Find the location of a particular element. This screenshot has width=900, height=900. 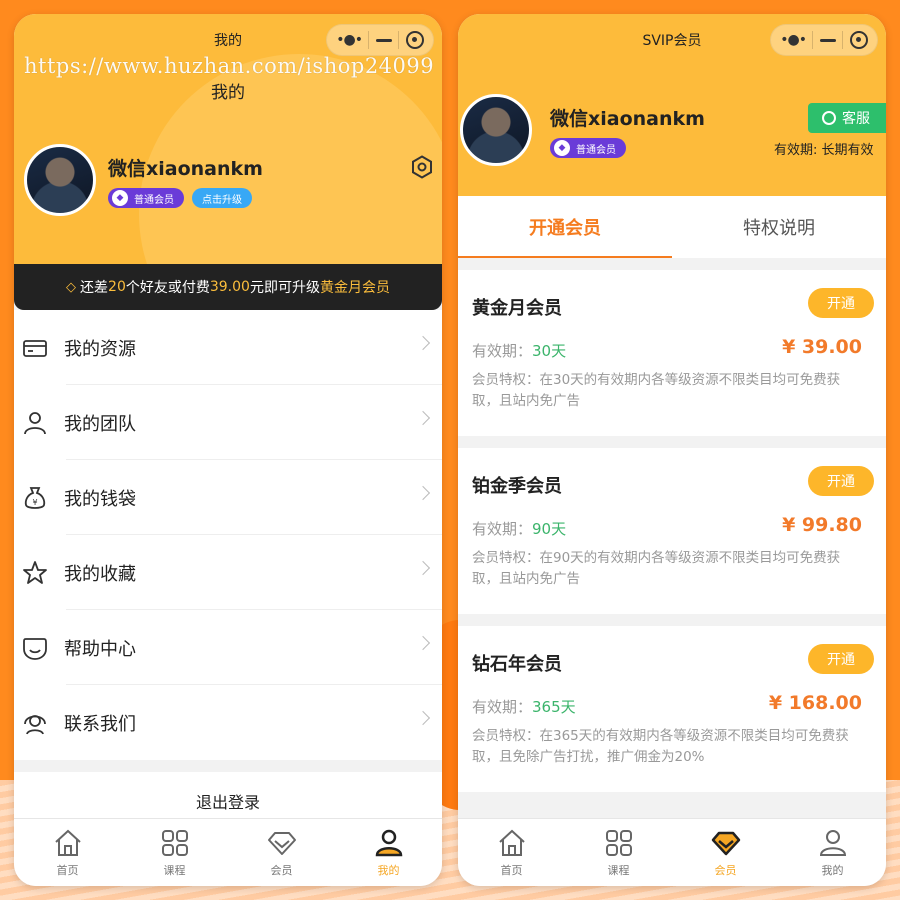

service-label: 客服 is located at coordinates (856, 119).